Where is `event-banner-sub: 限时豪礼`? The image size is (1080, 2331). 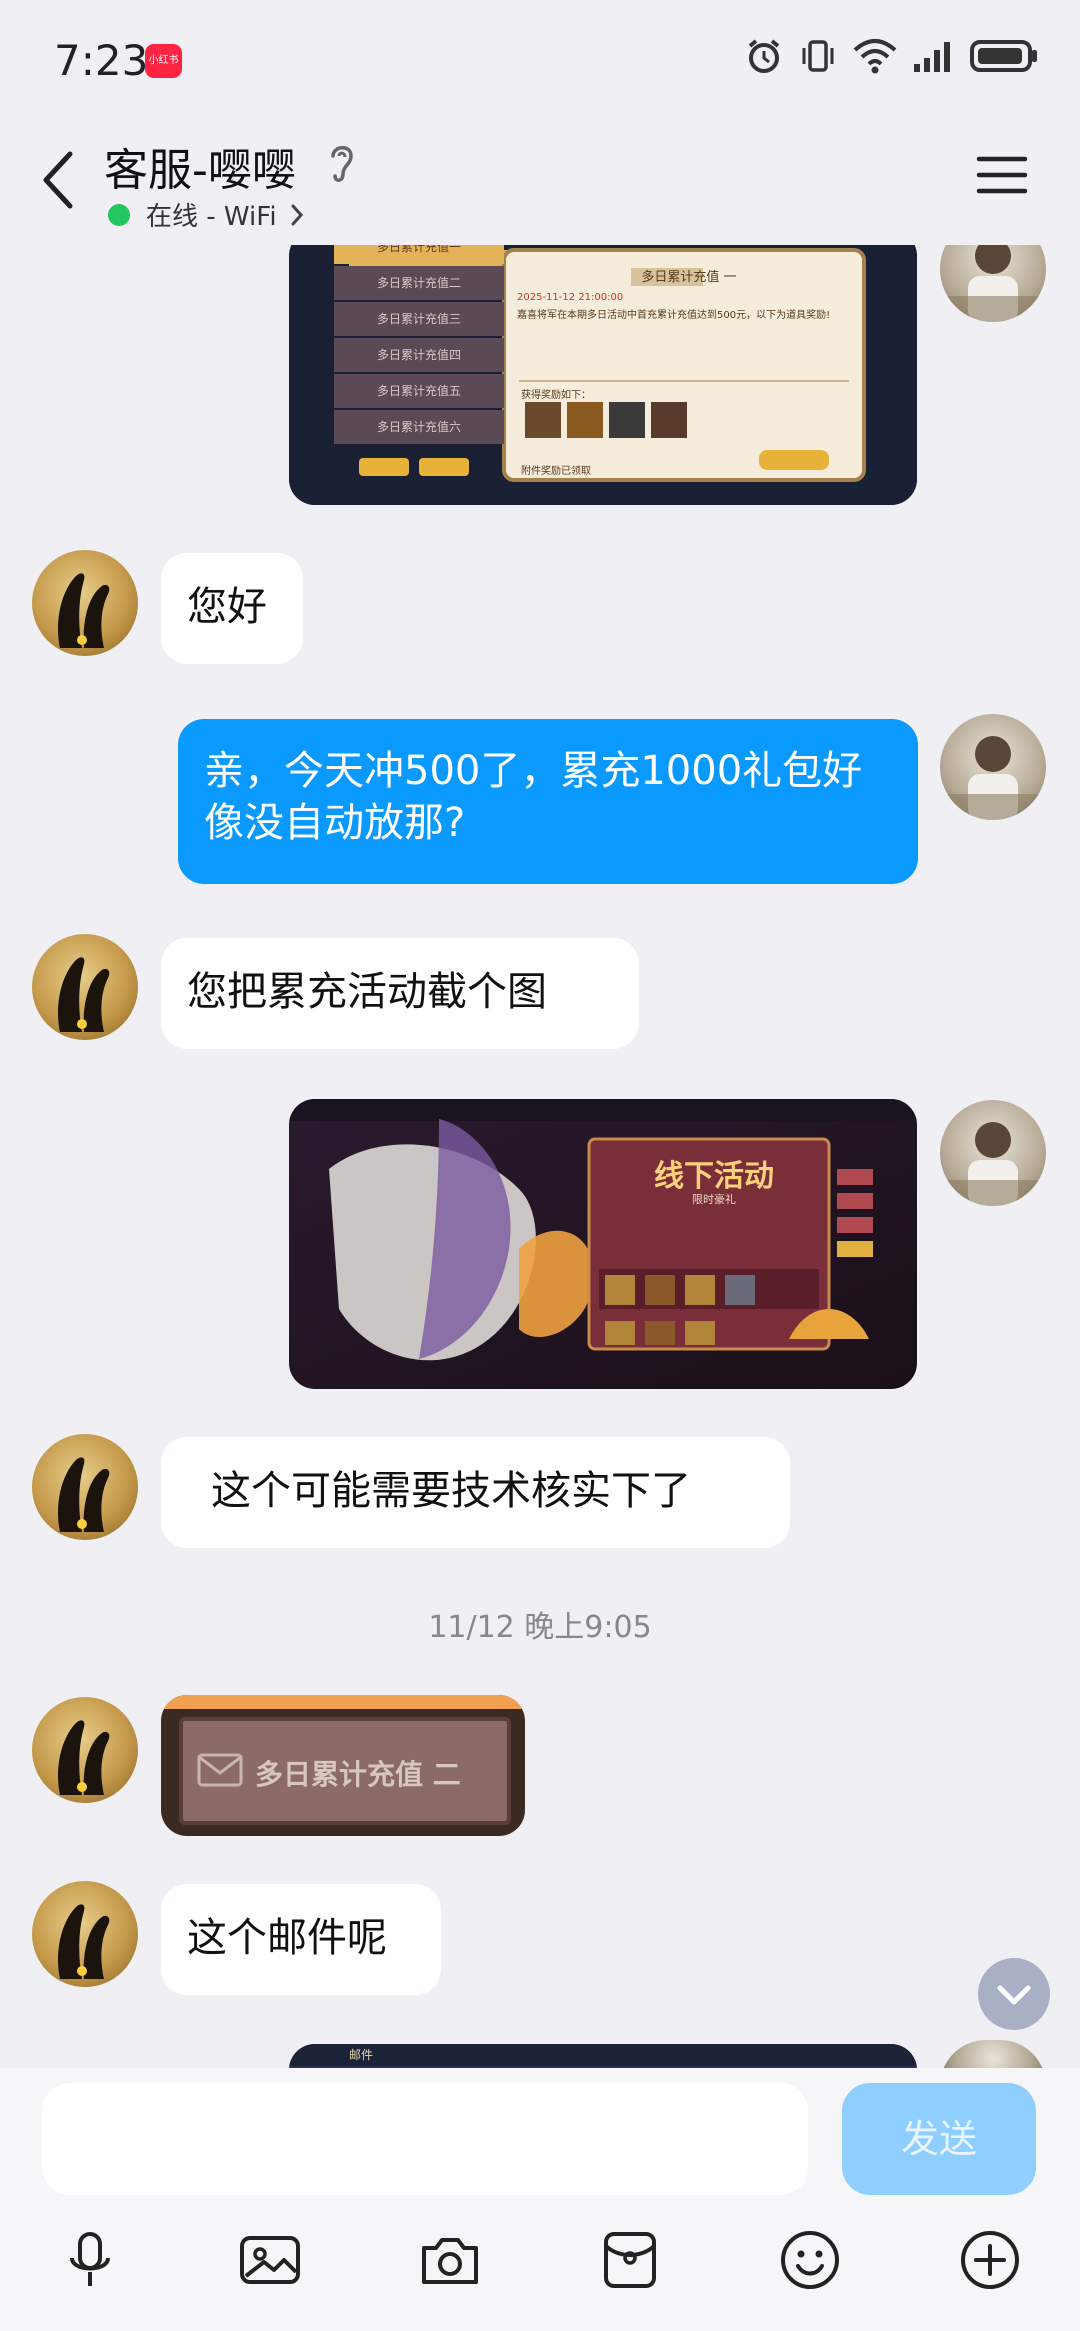
event-banner-sub: 限时豪礼 is located at coordinates (714, 1199).